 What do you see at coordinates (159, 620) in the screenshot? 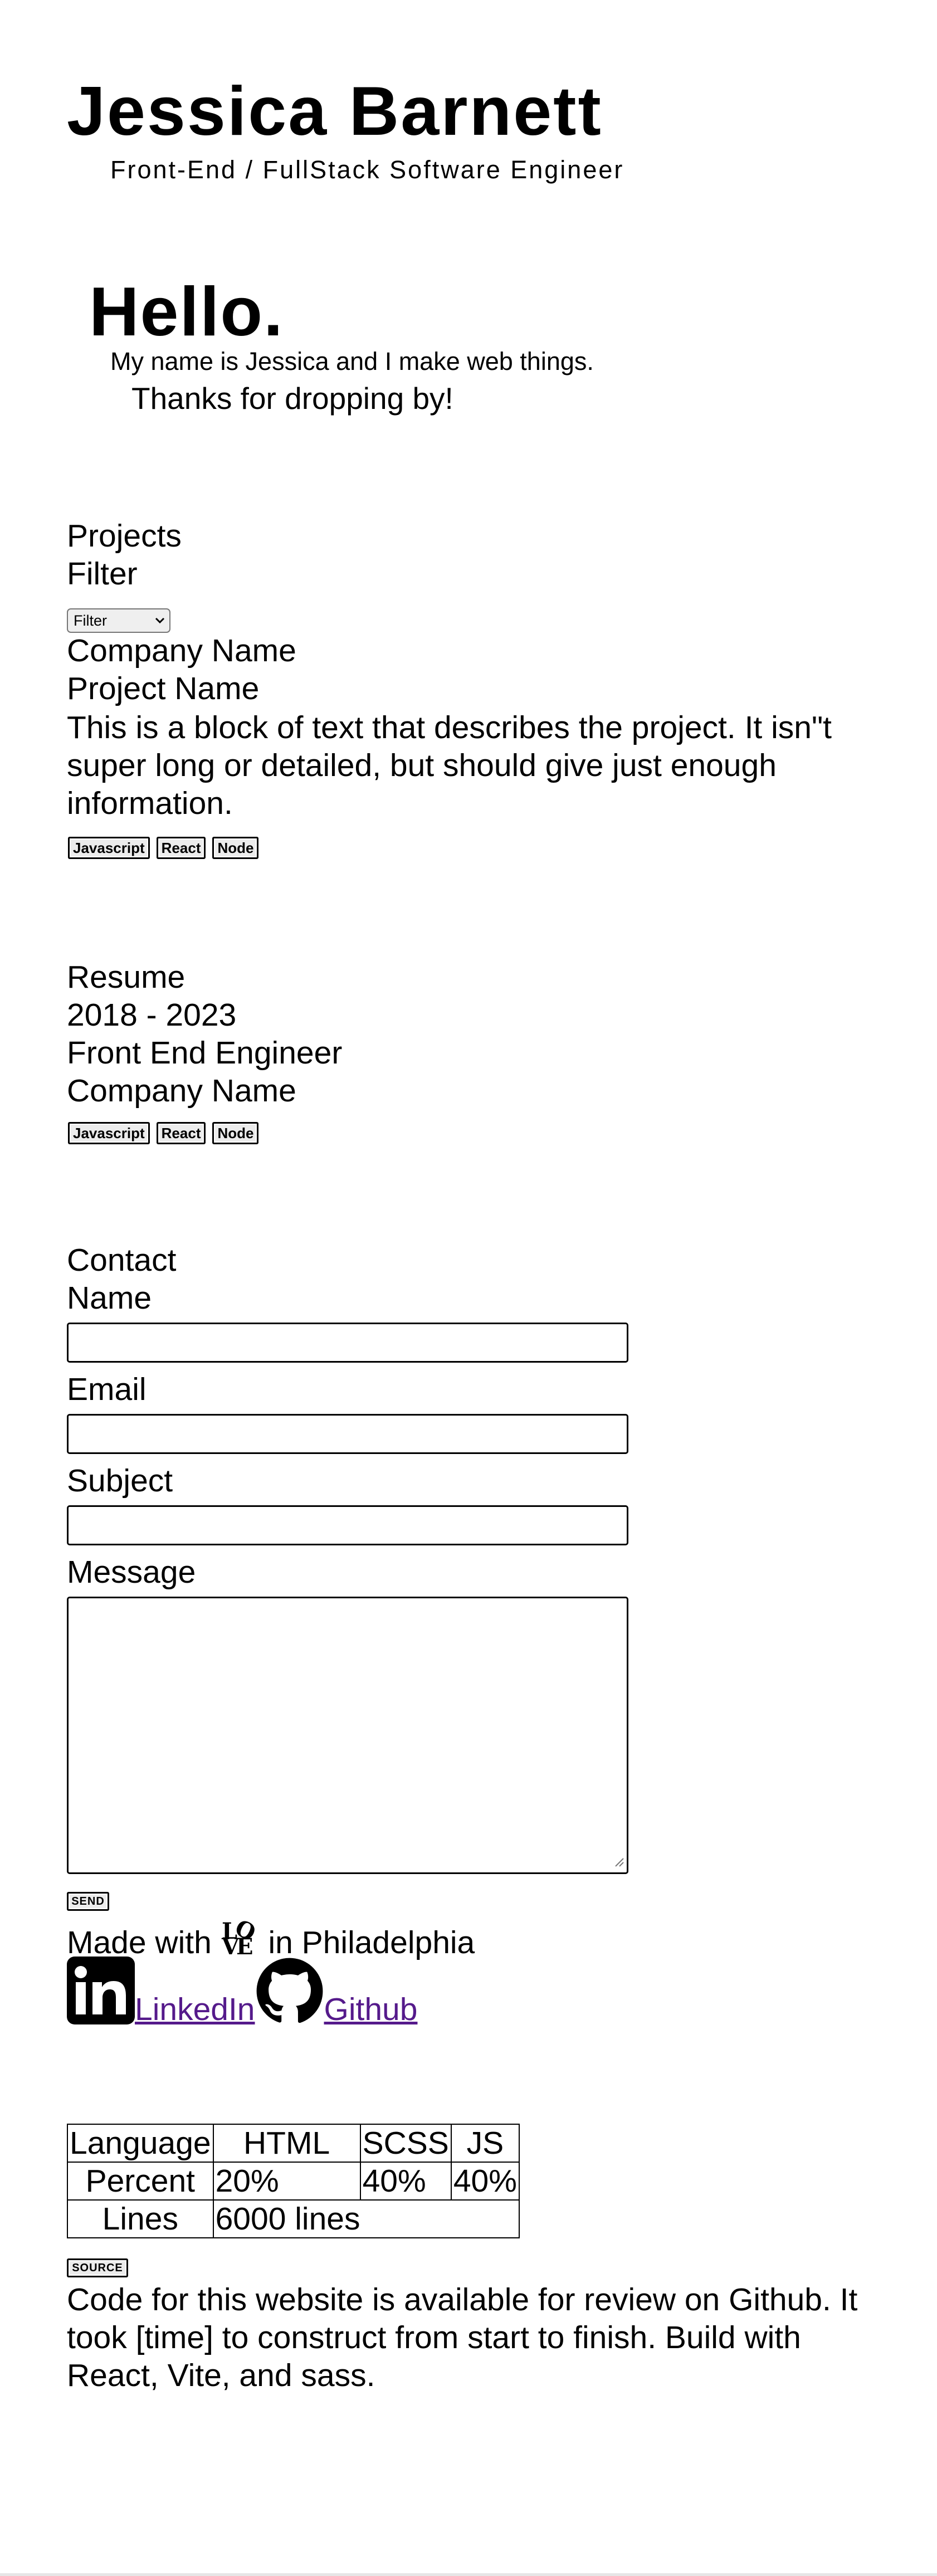
I see `chevron-down-icon` at bounding box center [159, 620].